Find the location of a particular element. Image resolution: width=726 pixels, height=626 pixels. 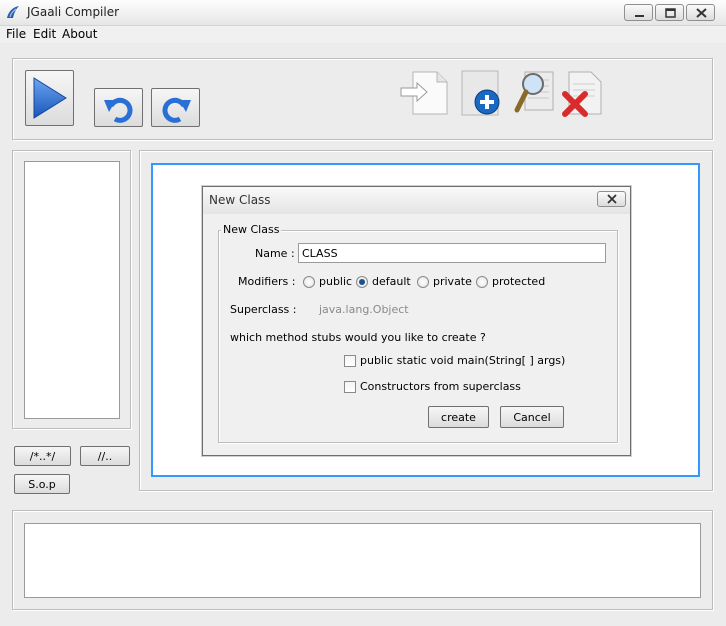

superclass-label: Superclass : is located at coordinates (263, 309).